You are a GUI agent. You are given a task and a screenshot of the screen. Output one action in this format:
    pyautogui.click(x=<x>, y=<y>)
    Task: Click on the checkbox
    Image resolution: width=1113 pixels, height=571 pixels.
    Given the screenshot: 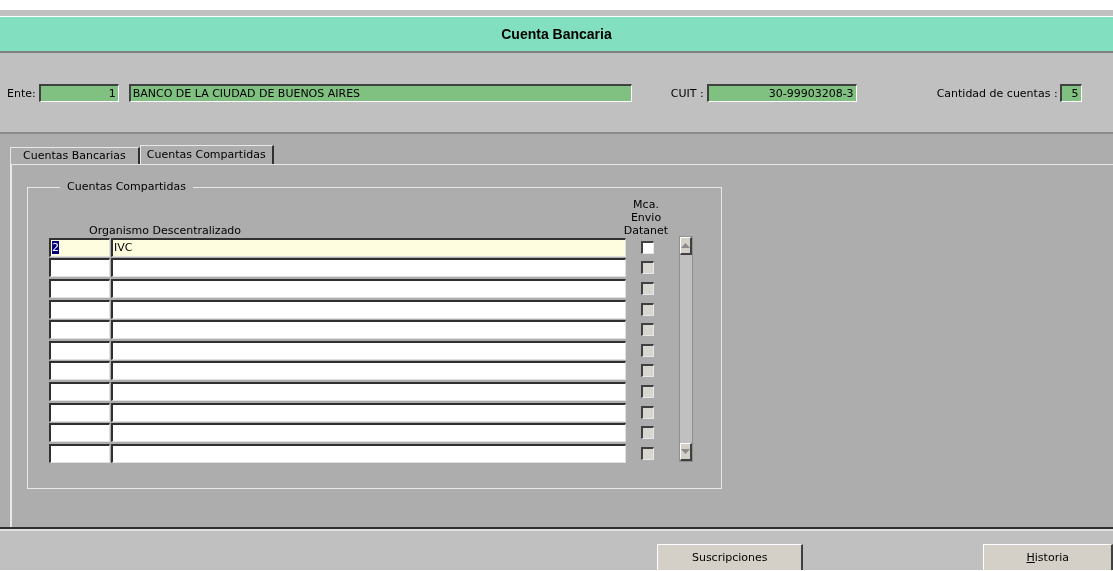 What is the action you would take?
    pyautogui.click(x=647, y=247)
    